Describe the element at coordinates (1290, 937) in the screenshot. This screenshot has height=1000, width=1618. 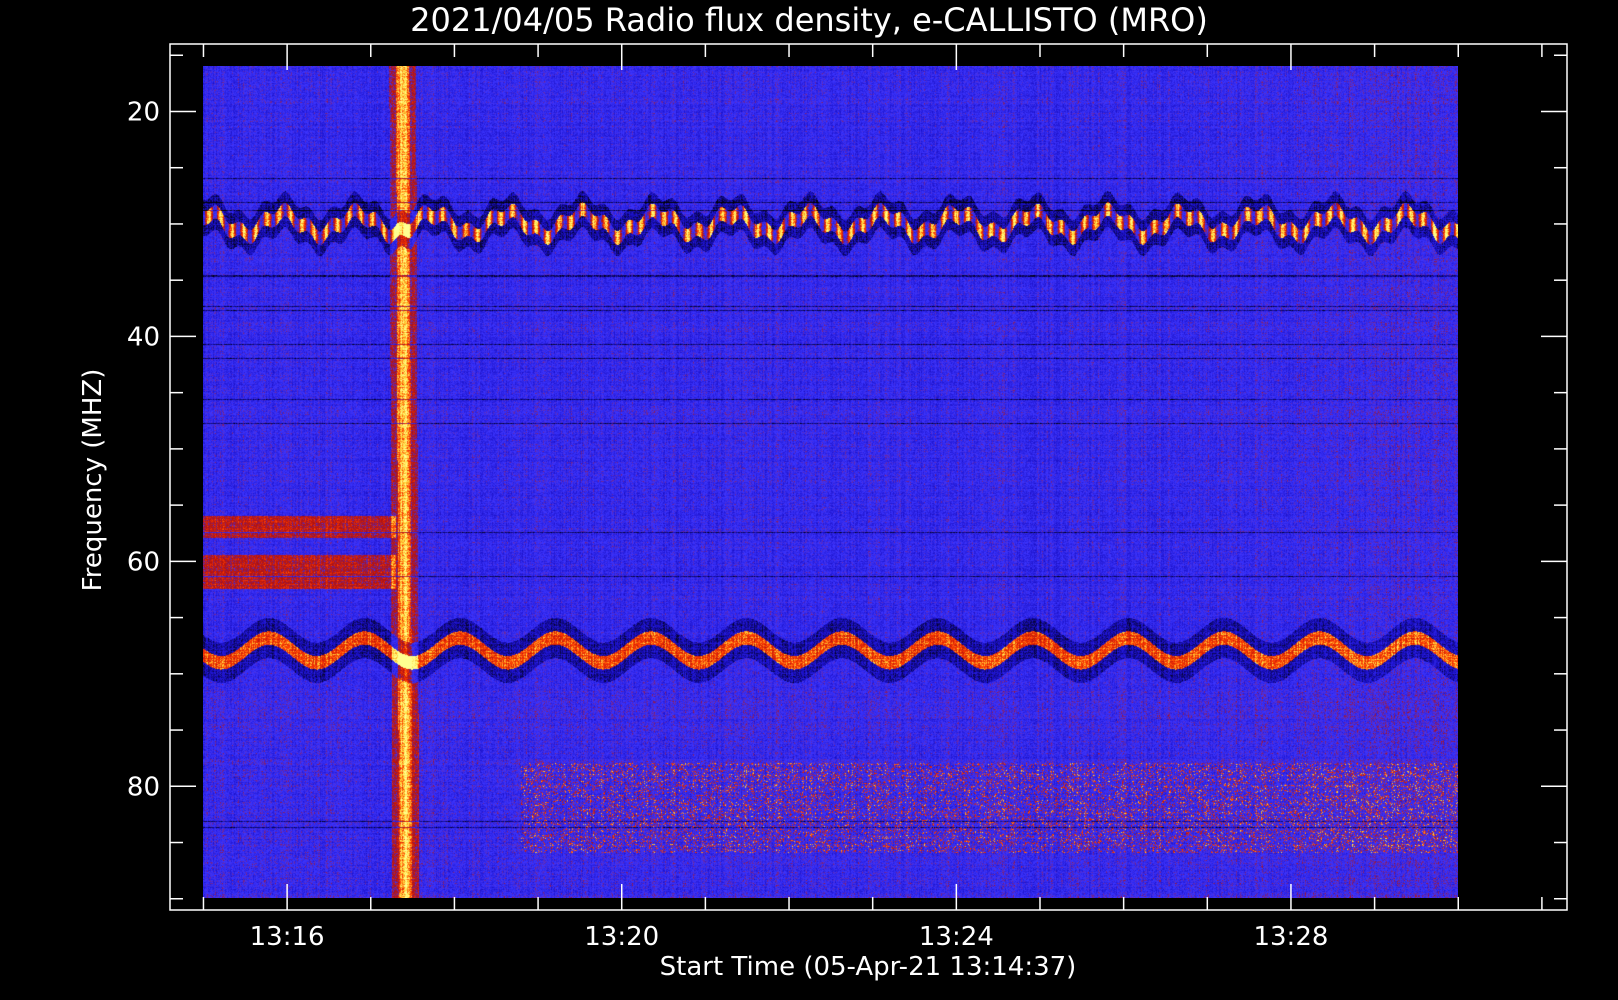
I see `x-tick-label: 13:28` at that location.